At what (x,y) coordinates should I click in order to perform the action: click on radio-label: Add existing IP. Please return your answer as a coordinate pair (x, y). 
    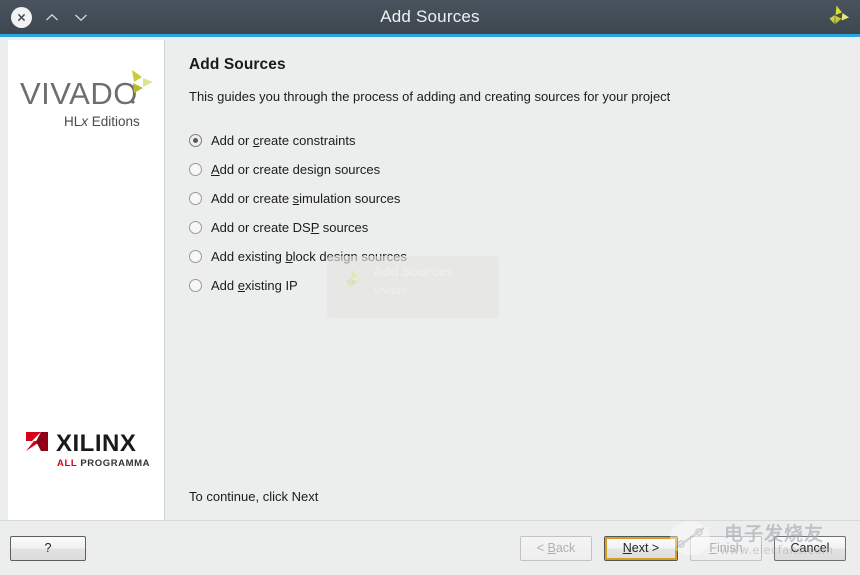
    Looking at the image, I should click on (254, 285).